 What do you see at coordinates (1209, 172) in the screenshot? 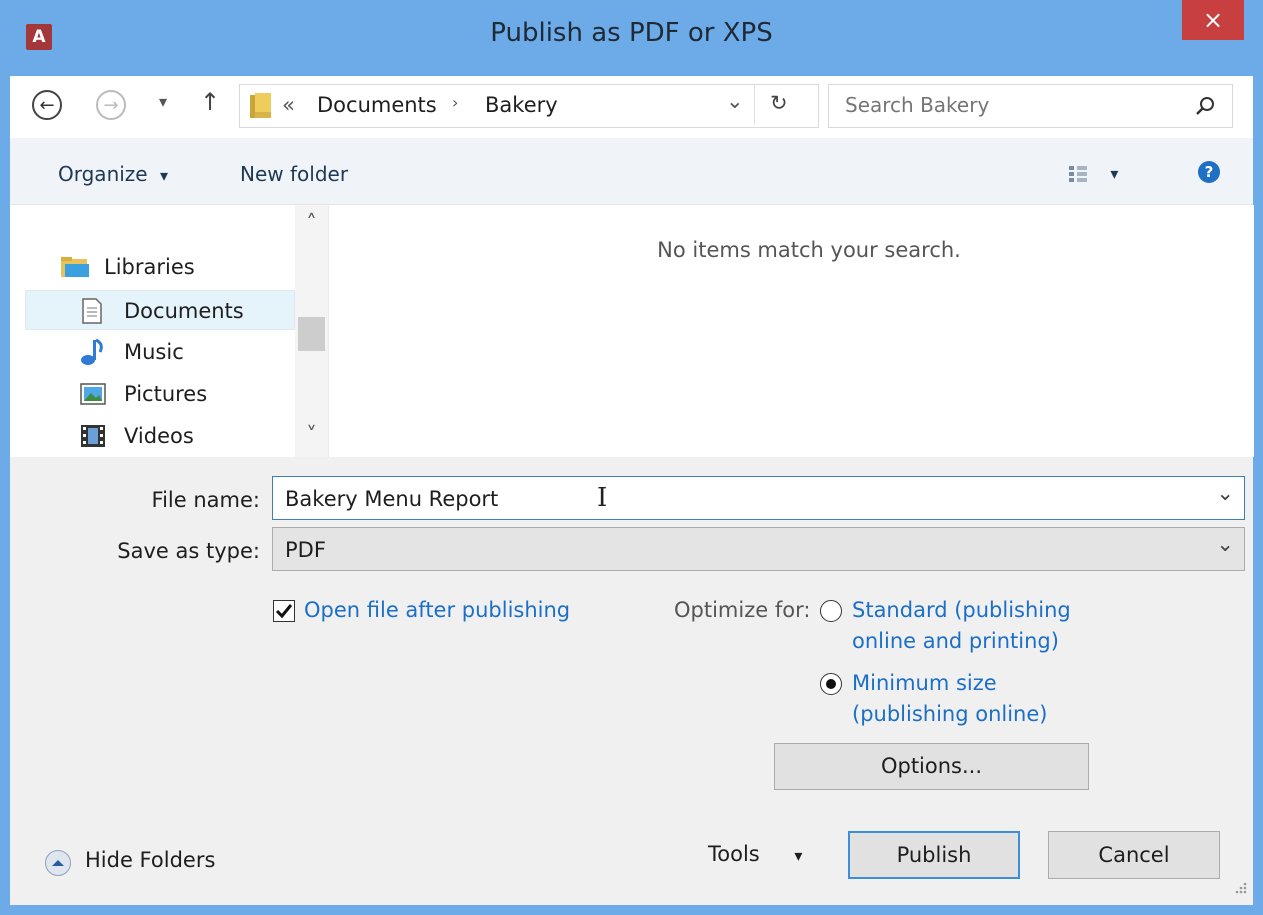
I see `help-icon: ?` at bounding box center [1209, 172].